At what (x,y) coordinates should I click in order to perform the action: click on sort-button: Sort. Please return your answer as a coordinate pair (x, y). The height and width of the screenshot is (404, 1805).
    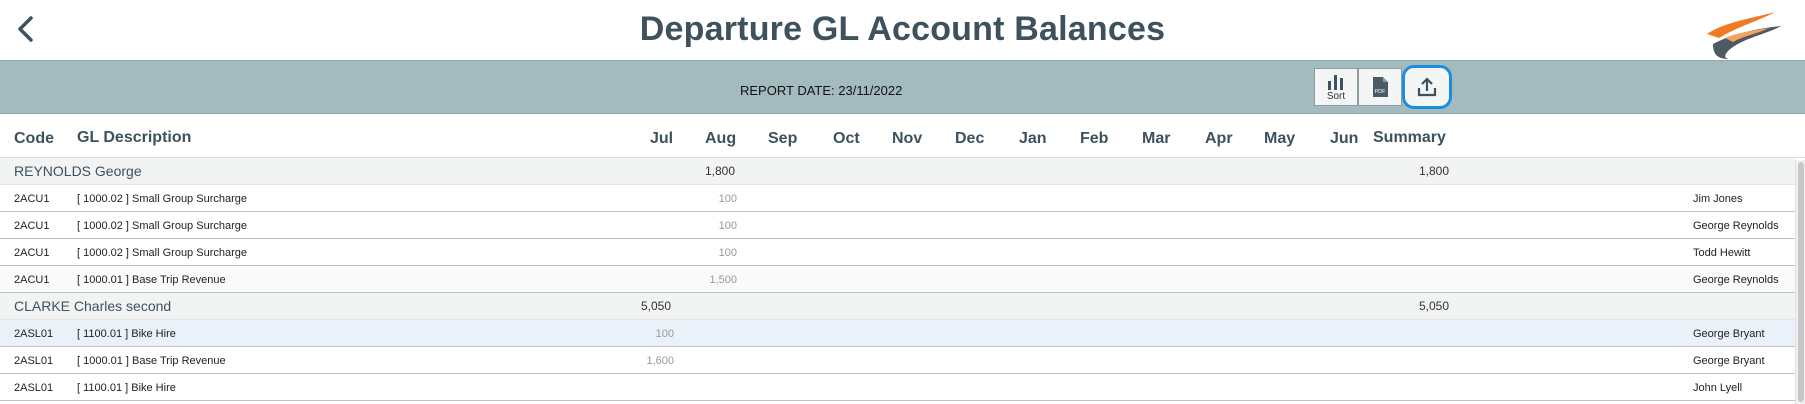
    Looking at the image, I should click on (1336, 87).